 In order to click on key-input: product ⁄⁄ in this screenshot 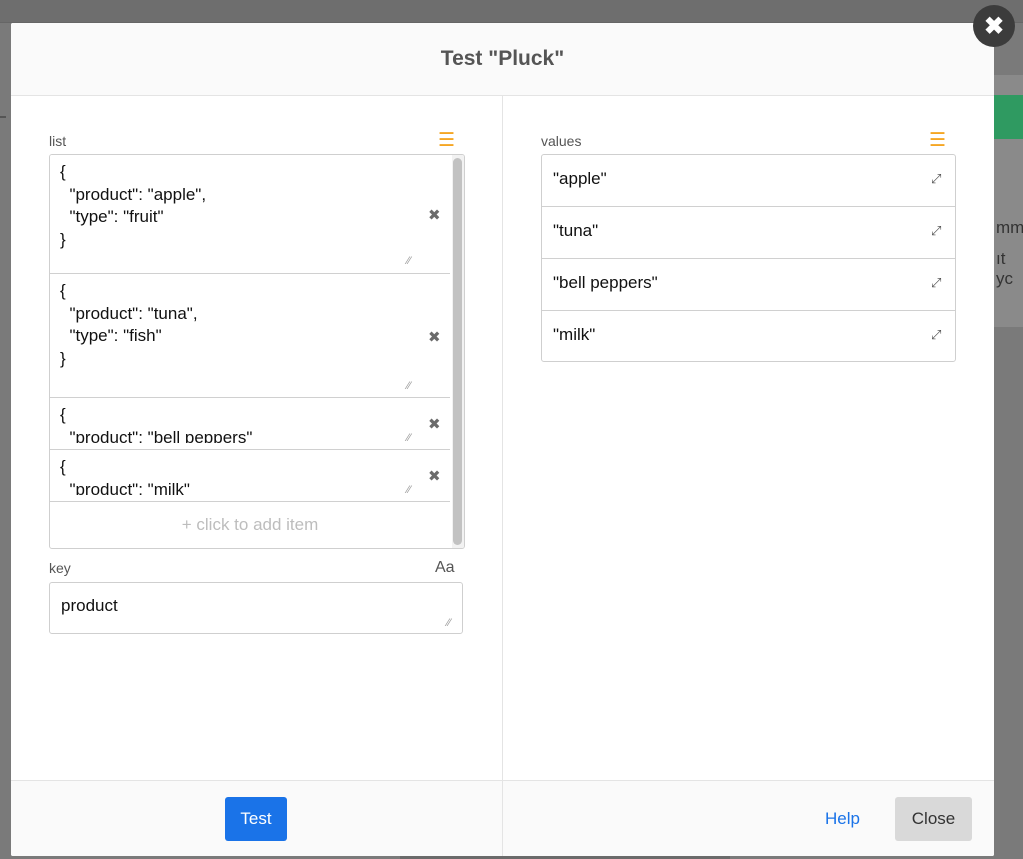, I will do `click(256, 608)`.